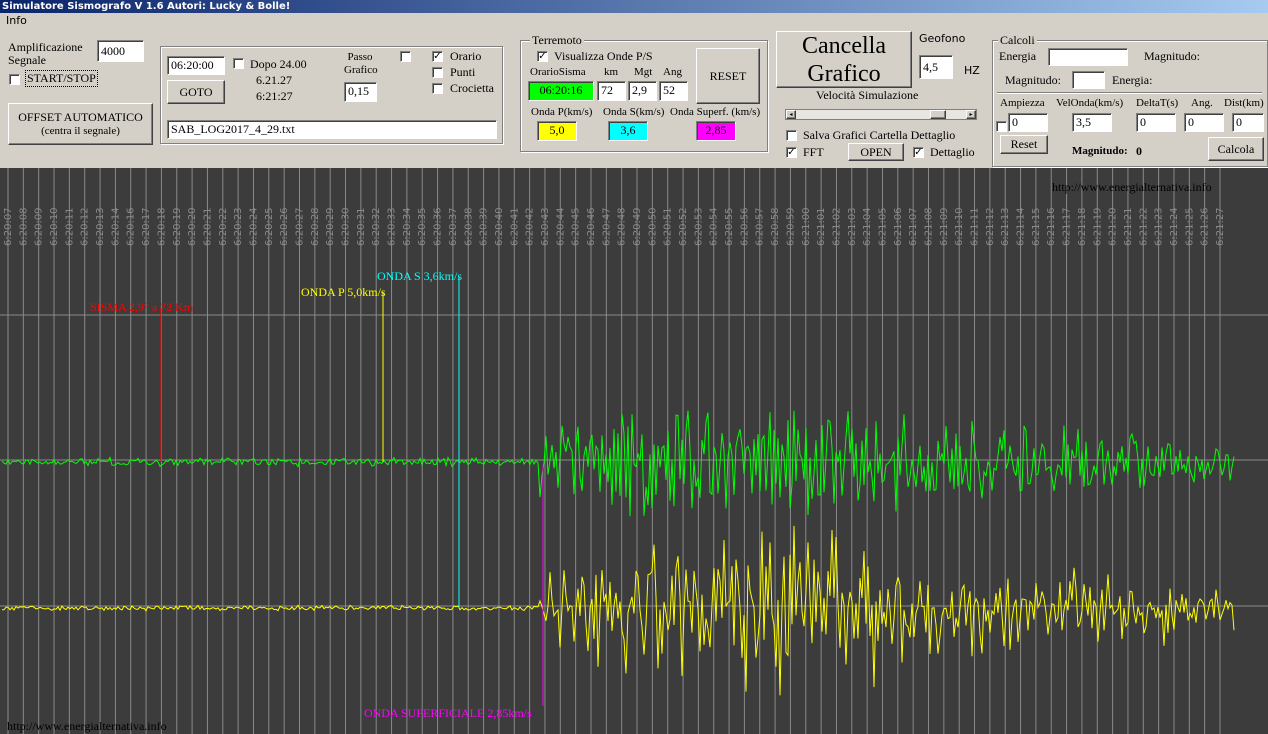 This screenshot has height=734, width=1268. What do you see at coordinates (791, 114) in the screenshot?
I see `scroll-left-arrow-icon: ◂` at bounding box center [791, 114].